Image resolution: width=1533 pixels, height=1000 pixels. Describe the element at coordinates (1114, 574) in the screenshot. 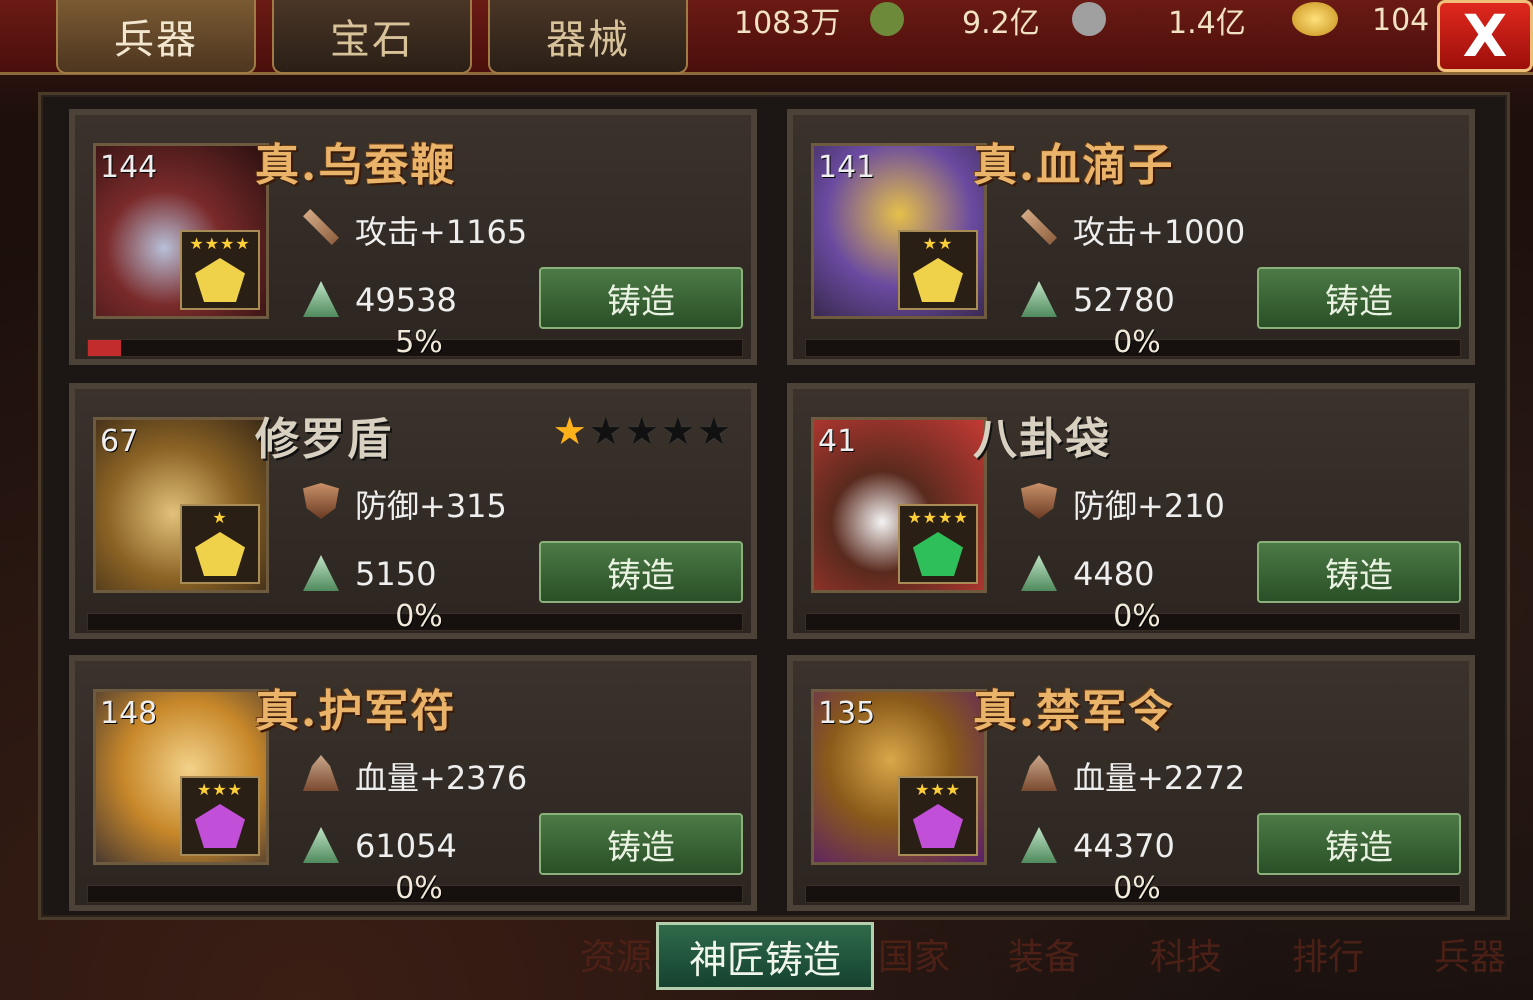

I see `forge-cost: 4480` at that location.